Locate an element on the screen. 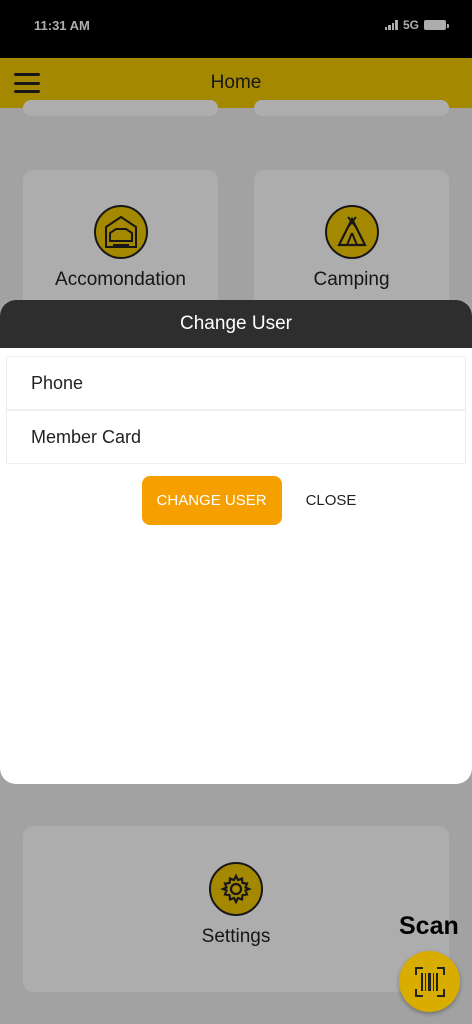 The height and width of the screenshot is (1024, 472). barcode-scan-icon is located at coordinates (429, 981).